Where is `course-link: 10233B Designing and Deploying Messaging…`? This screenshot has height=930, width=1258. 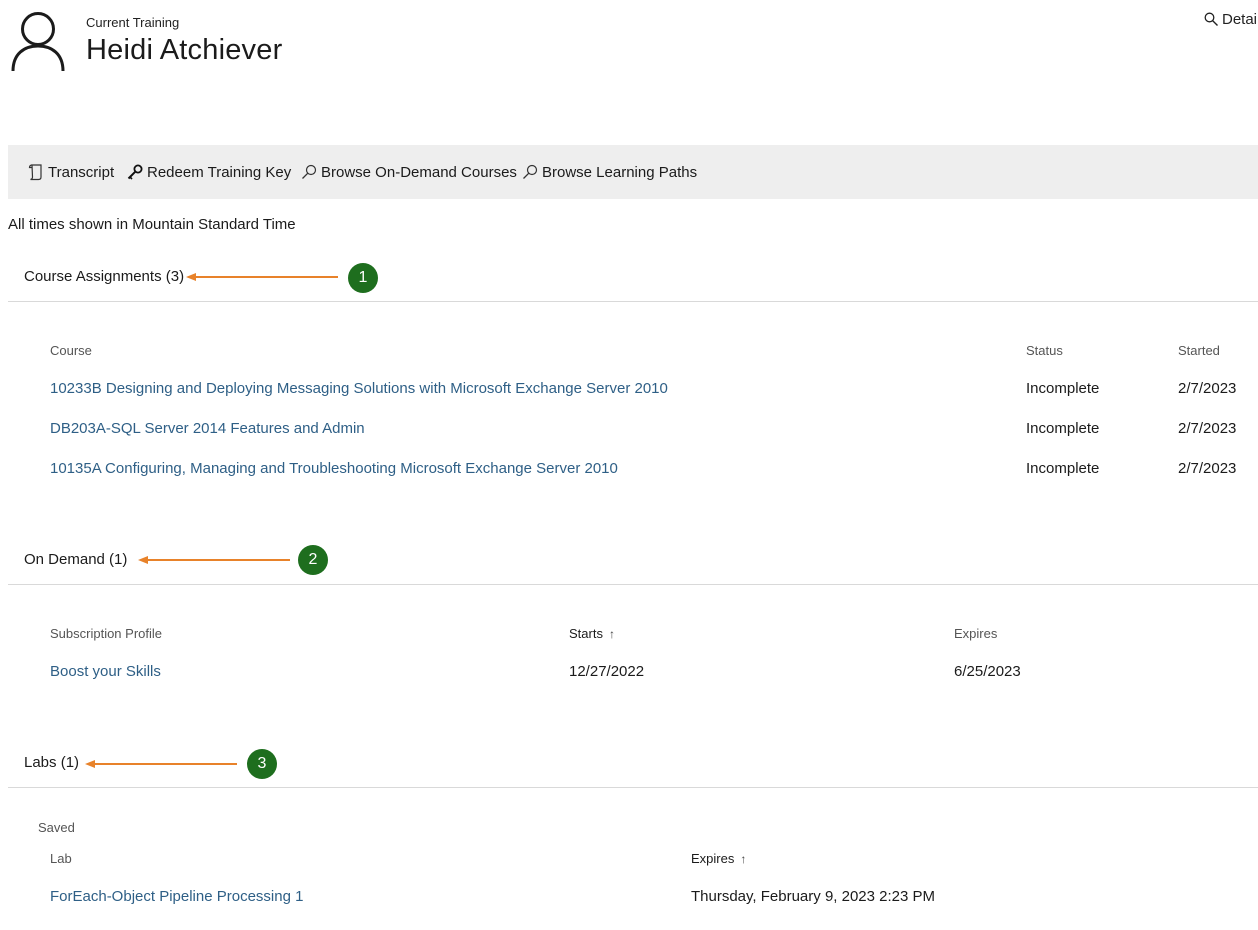
course-link: 10233B Designing and Deploying Messaging… is located at coordinates (359, 388).